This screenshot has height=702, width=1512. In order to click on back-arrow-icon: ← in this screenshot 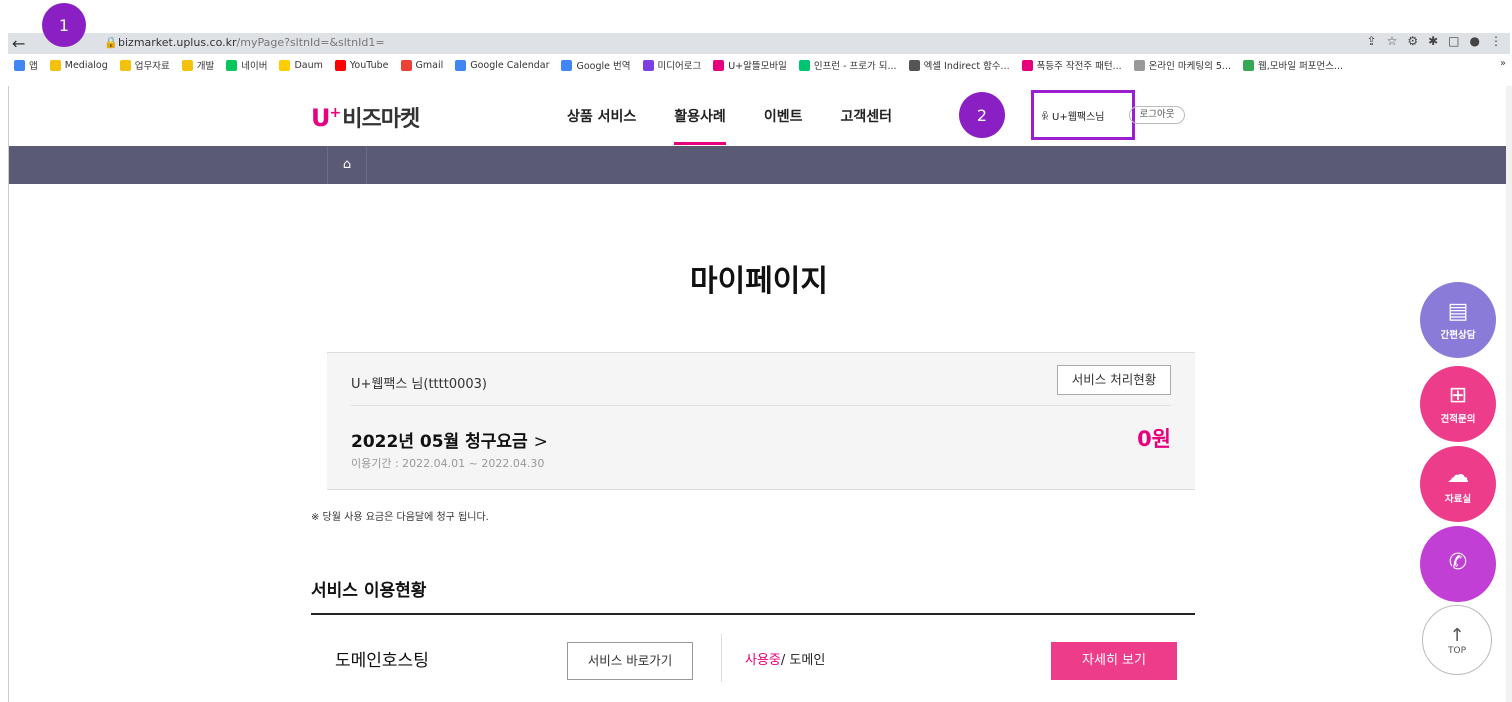, I will do `click(22, 43)`.